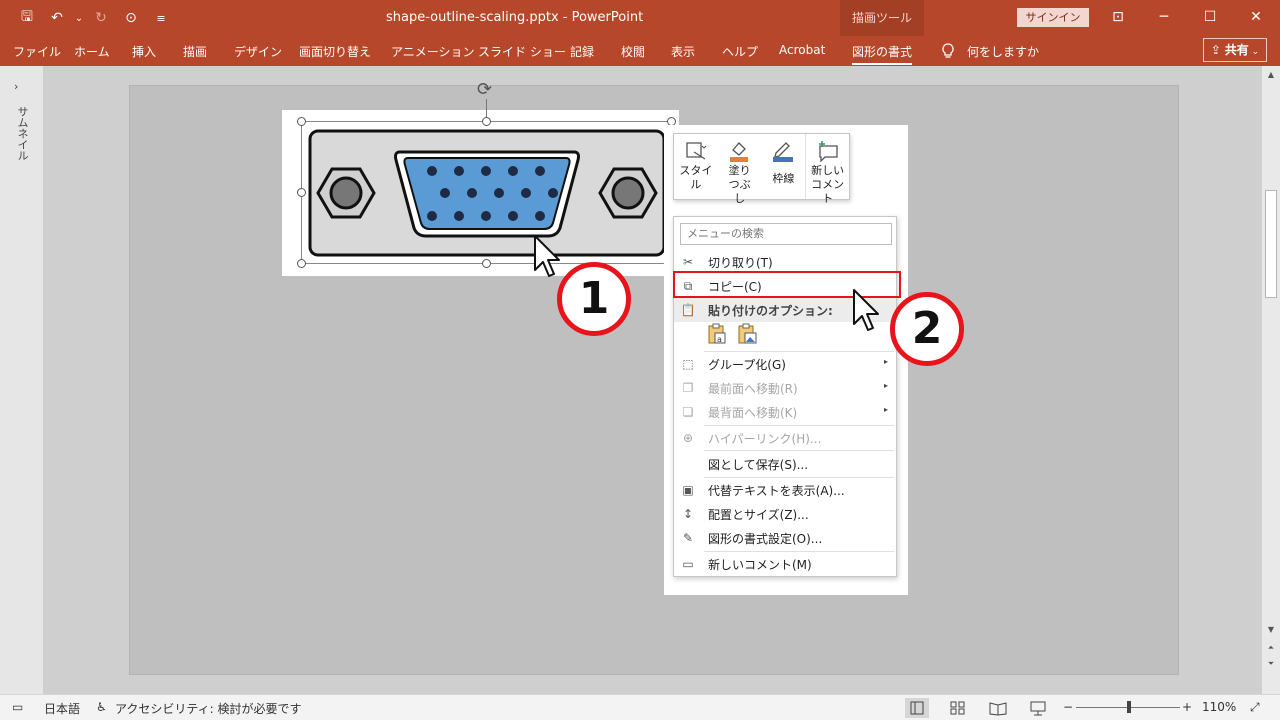 The height and width of the screenshot is (720, 1280). Describe the element at coordinates (1053, 17) in the screenshot. I see `signin-button: サインイン` at that location.